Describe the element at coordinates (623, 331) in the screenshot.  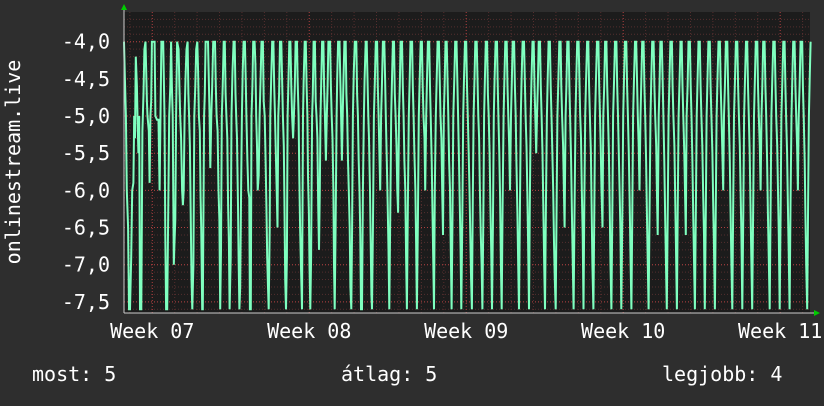
I see `x-tick-label: Week 10` at that location.